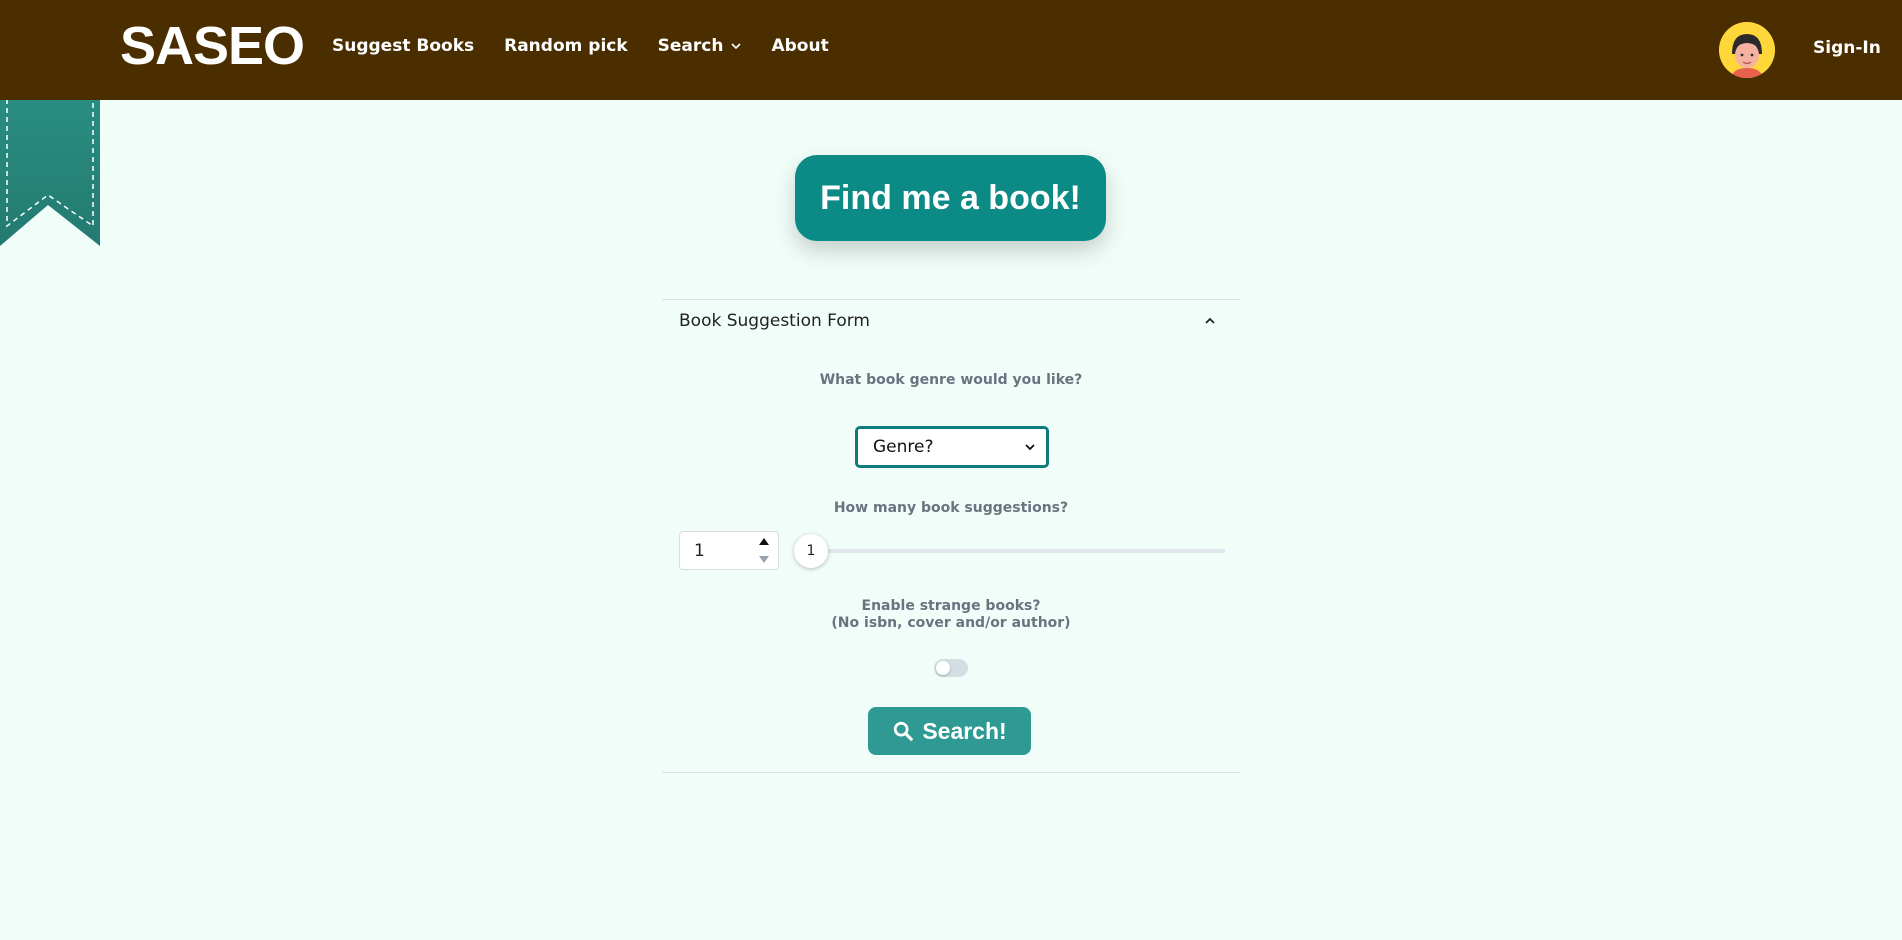 The height and width of the screenshot is (940, 1902). Describe the element at coordinates (952, 447) in the screenshot. I see `genre-select: Genre?` at that location.